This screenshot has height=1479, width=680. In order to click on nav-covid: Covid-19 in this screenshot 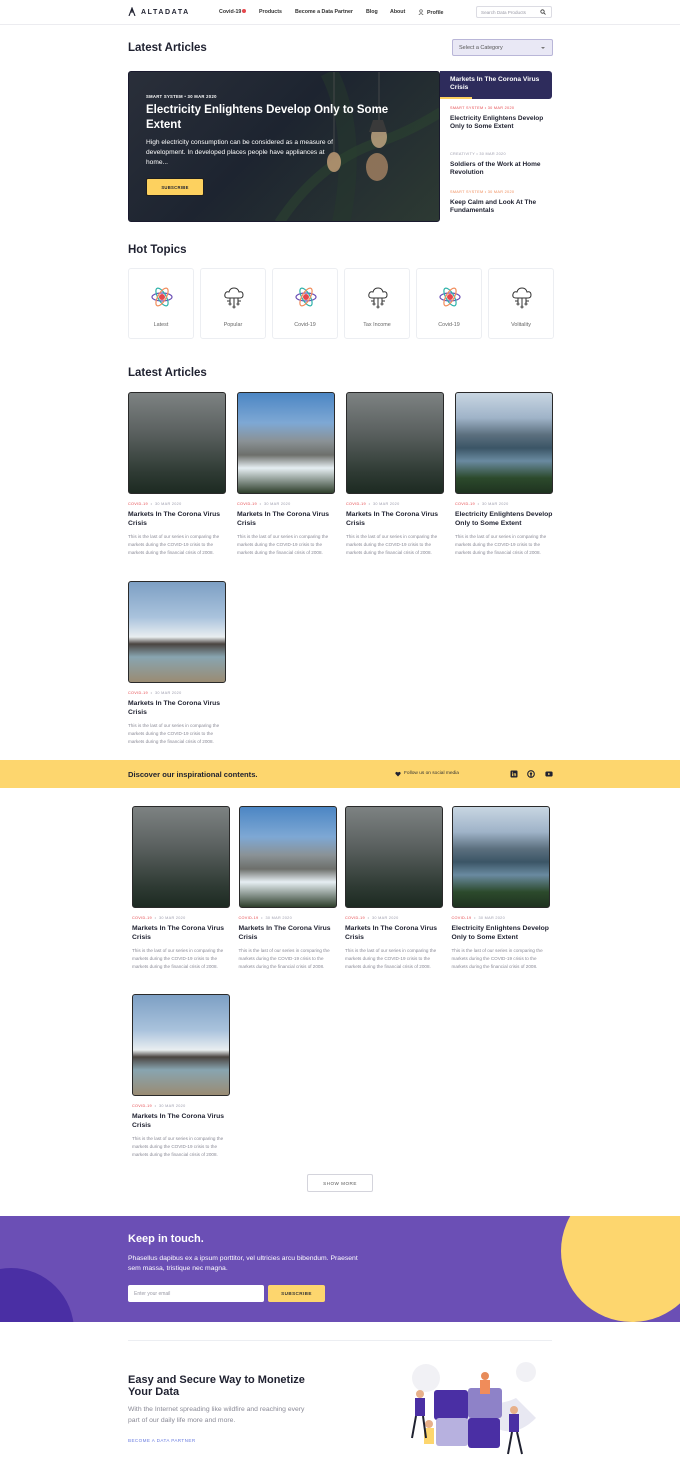, I will do `click(233, 12)`.